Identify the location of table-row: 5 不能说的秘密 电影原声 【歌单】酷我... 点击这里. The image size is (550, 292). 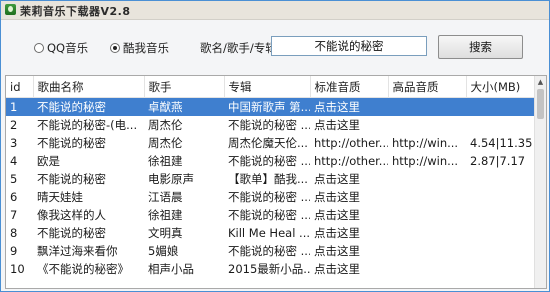
(270, 179).